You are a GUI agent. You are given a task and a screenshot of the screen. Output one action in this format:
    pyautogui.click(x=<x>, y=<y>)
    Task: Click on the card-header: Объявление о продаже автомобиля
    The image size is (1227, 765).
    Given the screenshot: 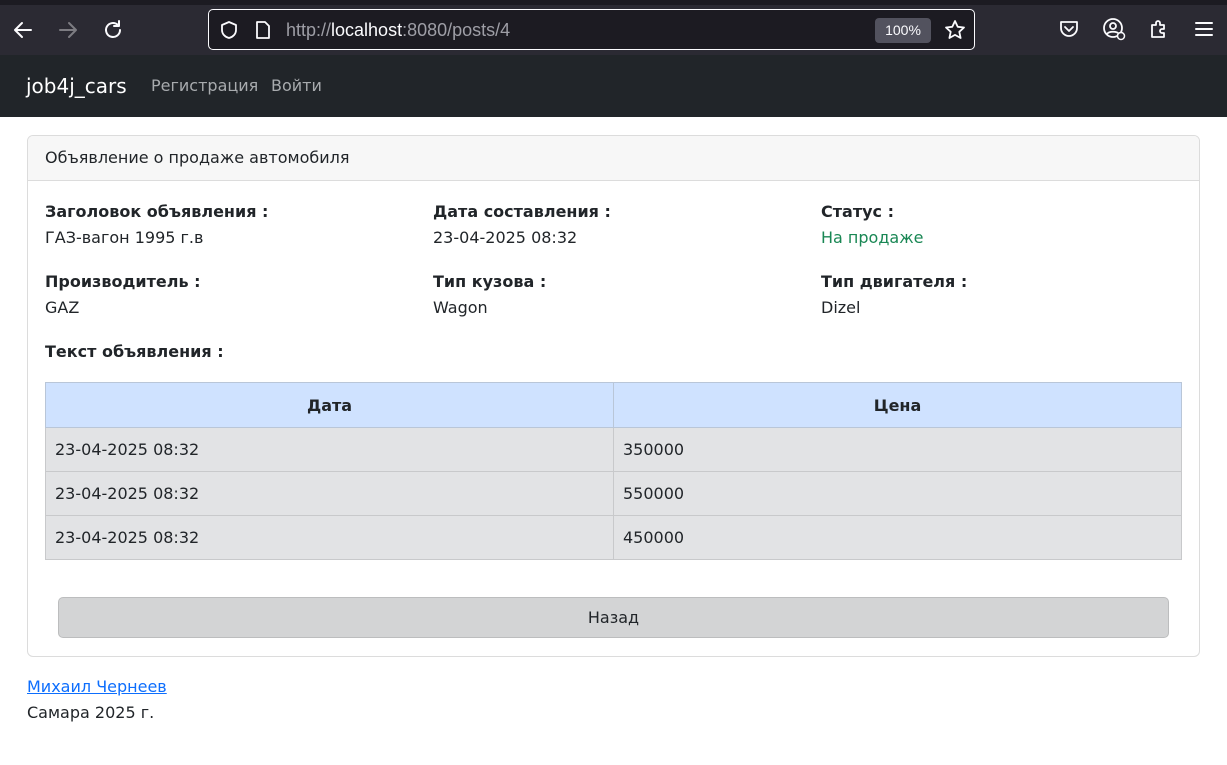 What is the action you would take?
    pyautogui.click(x=613, y=158)
    